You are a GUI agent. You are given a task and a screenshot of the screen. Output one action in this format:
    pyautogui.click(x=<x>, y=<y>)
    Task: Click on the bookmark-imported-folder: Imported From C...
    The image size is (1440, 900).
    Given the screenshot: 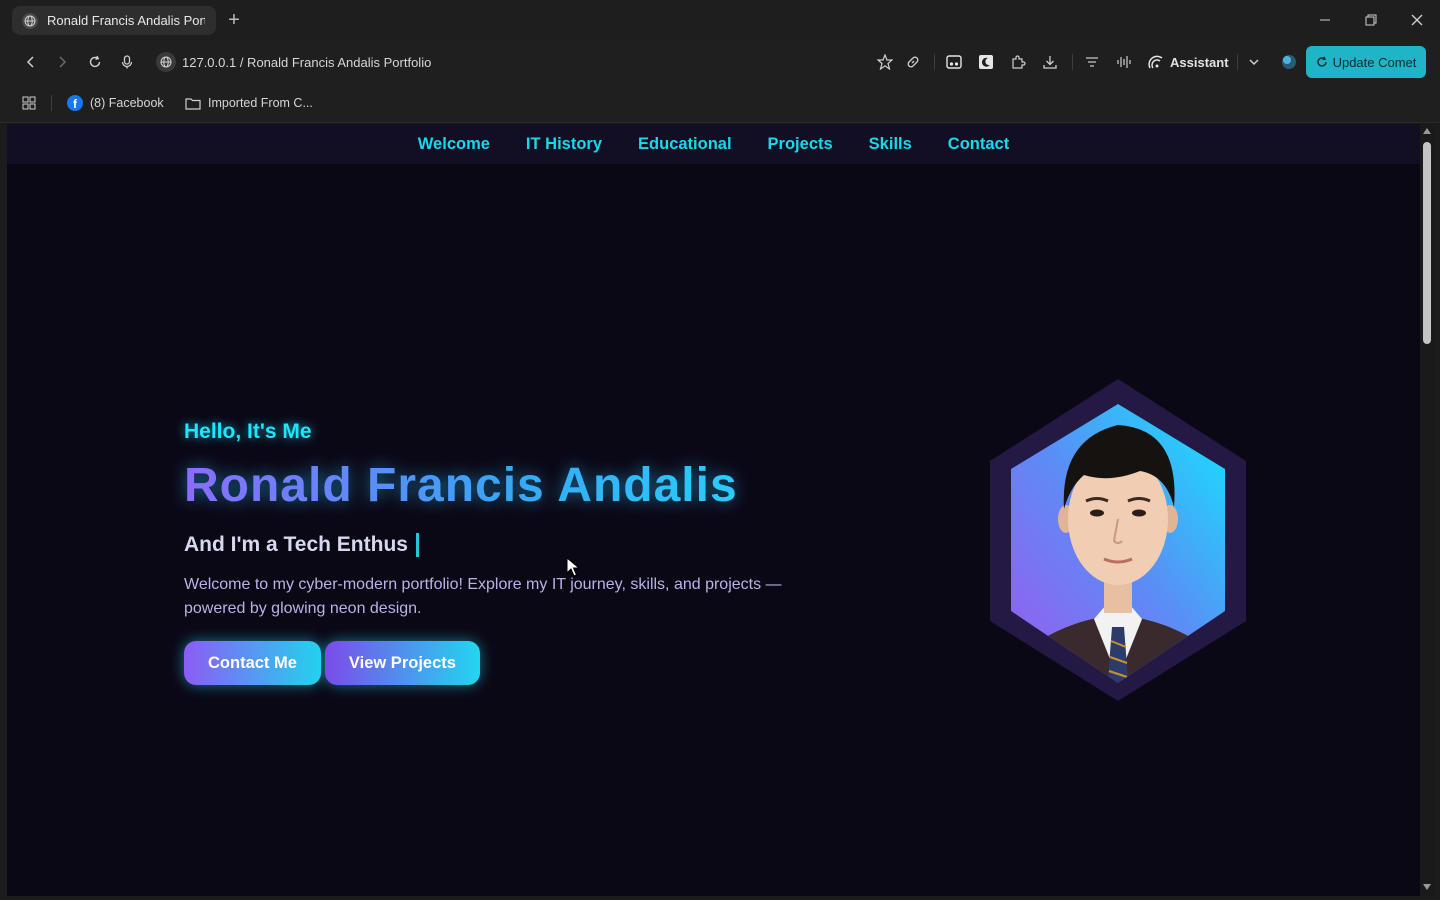 What is the action you would take?
    pyautogui.click(x=249, y=103)
    